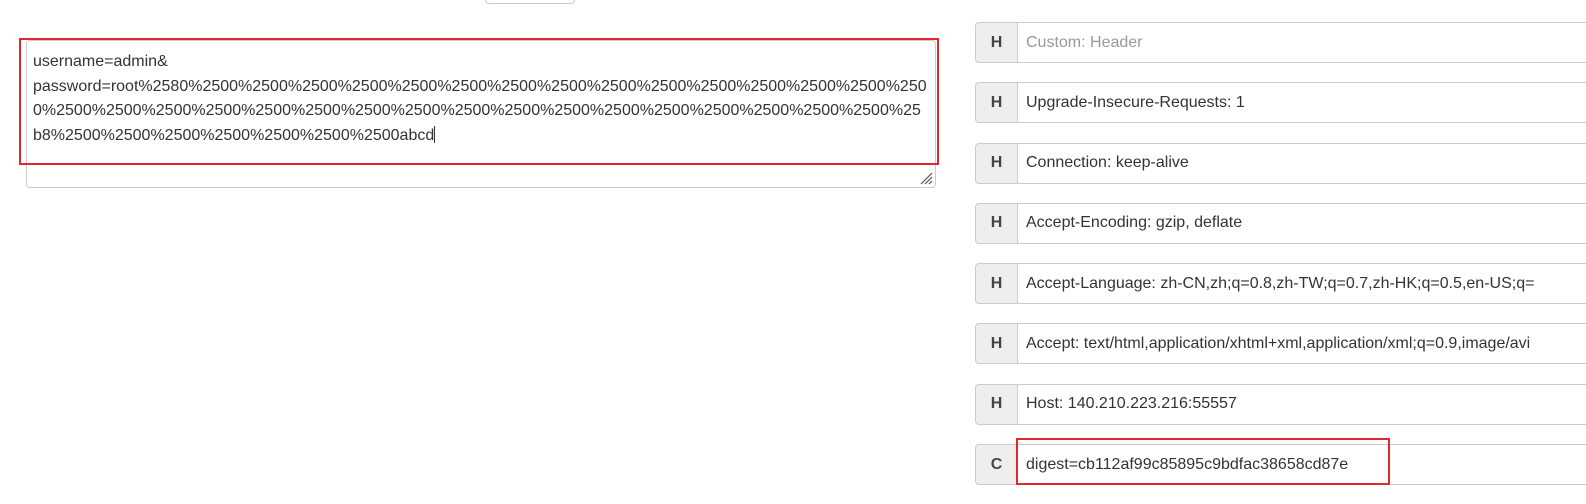  Describe the element at coordinates (1301, 465) in the screenshot. I see `cookie-input-digest` at that location.